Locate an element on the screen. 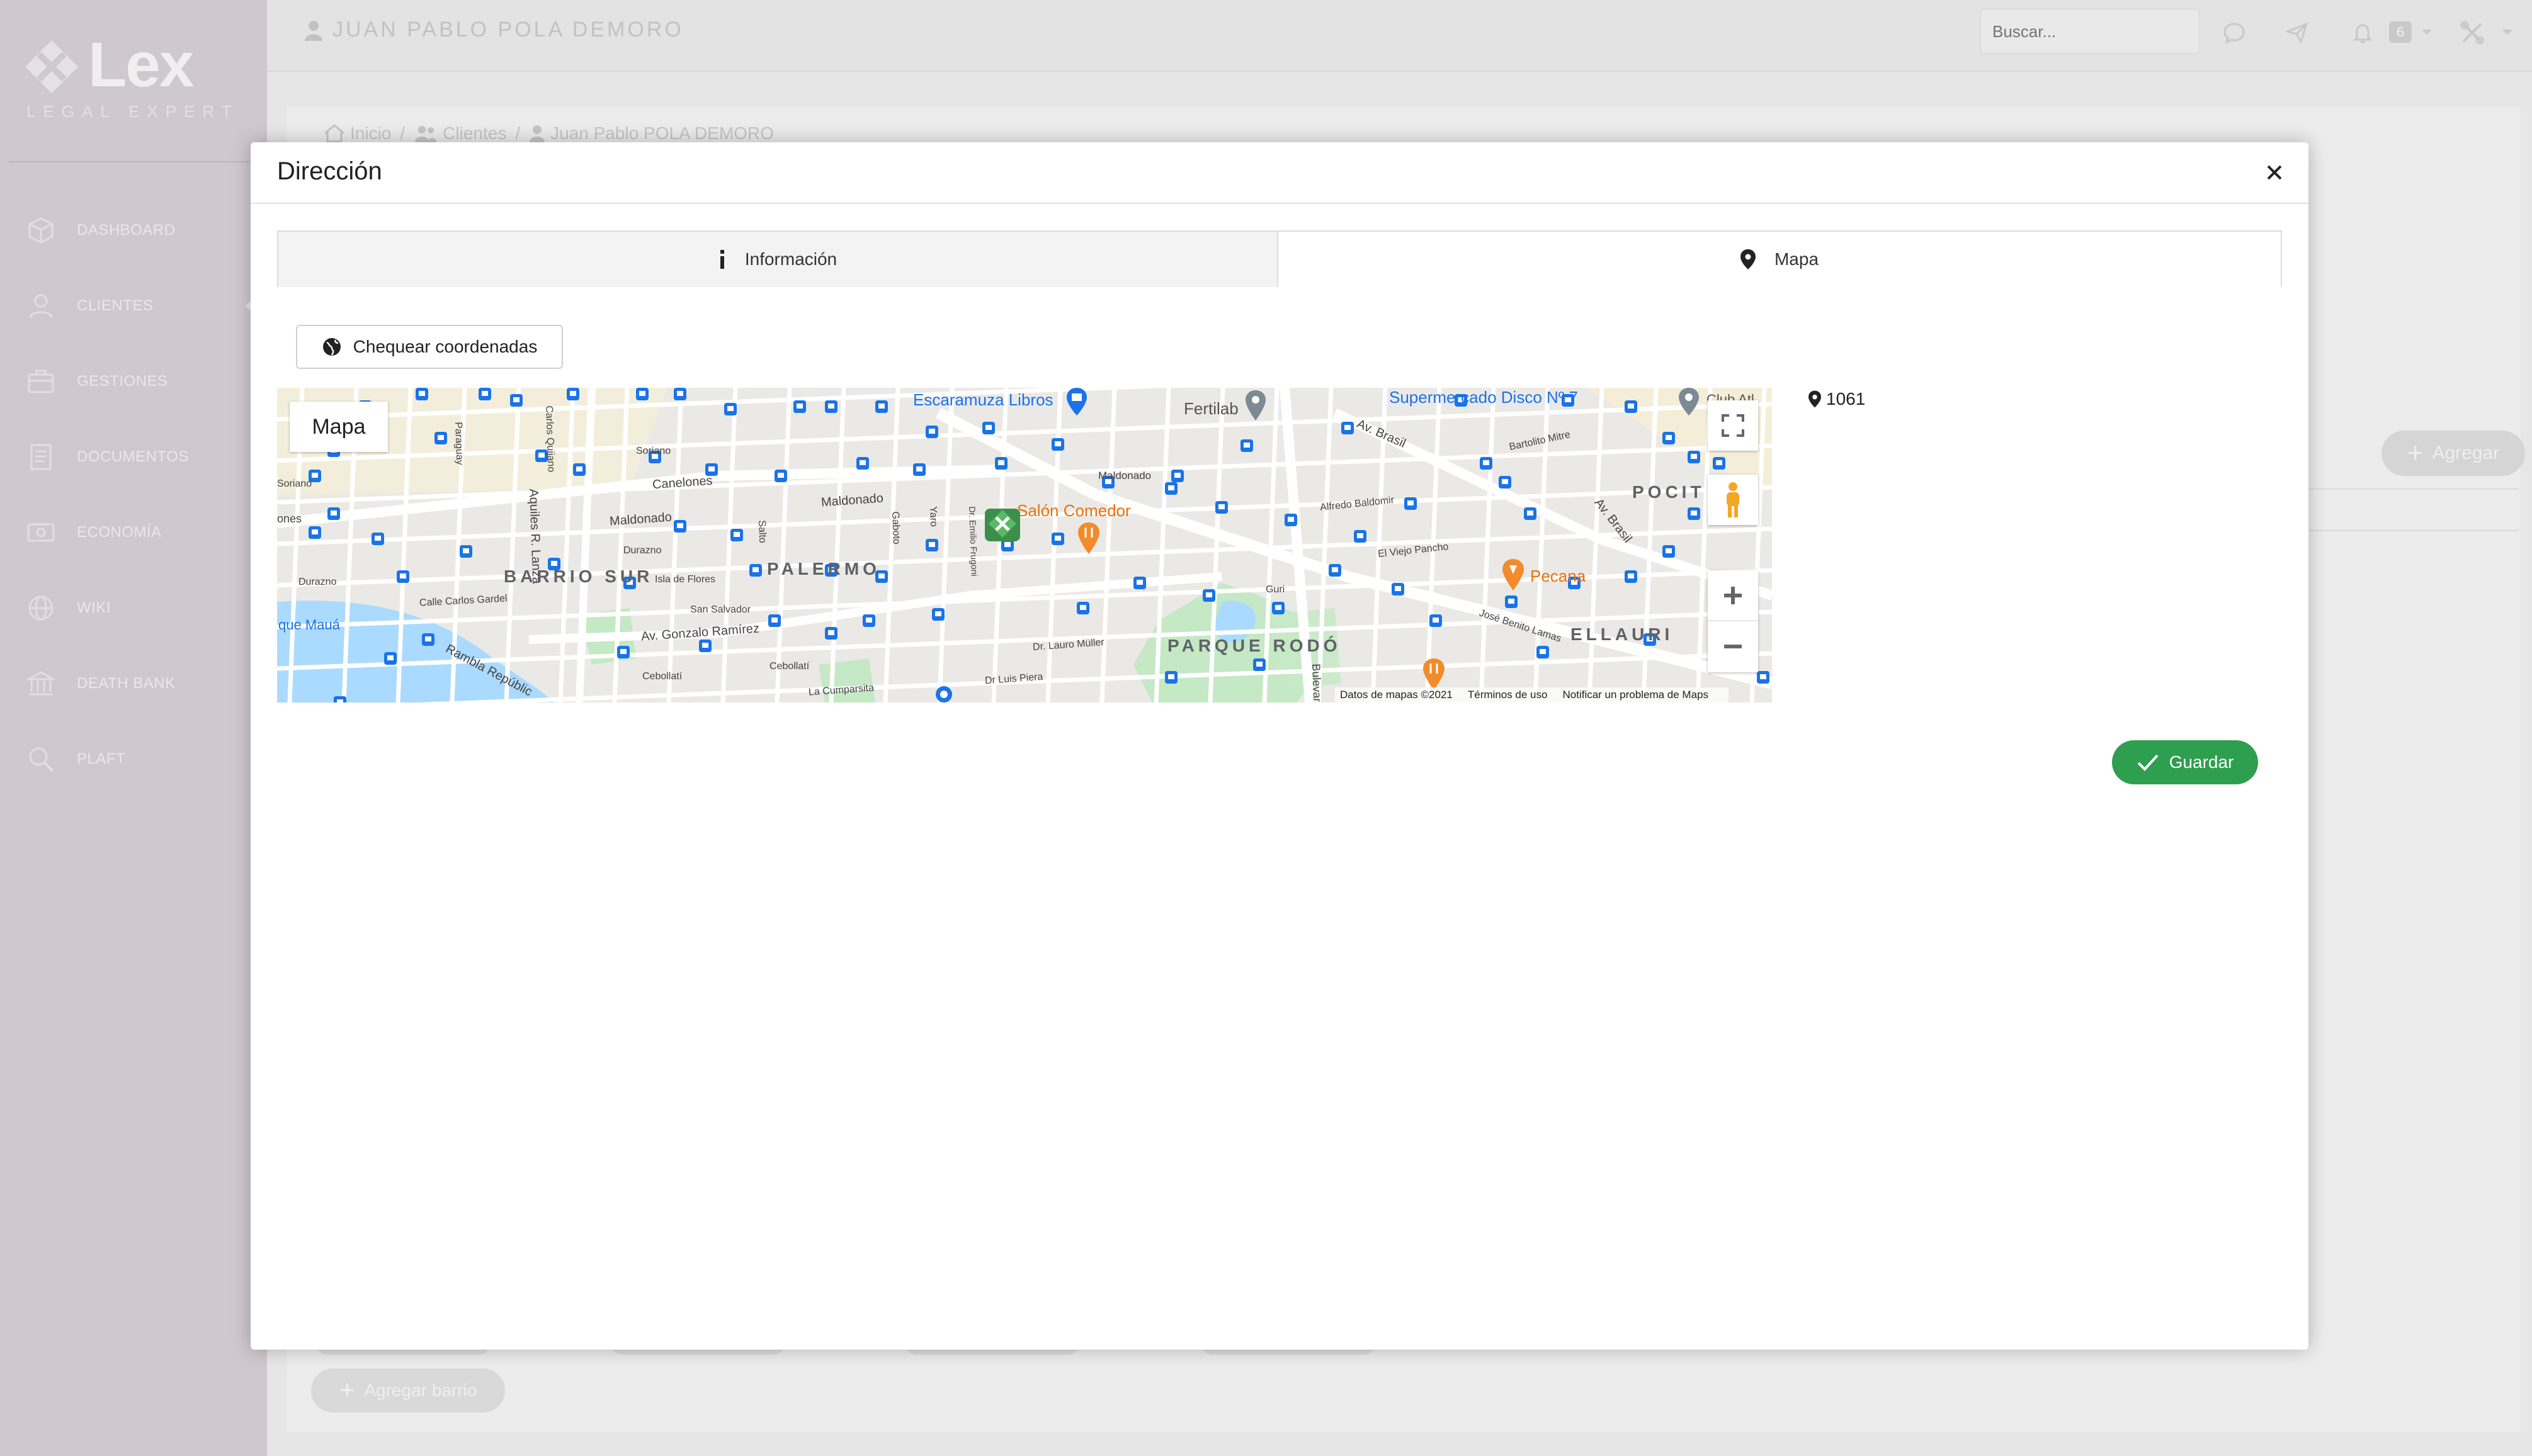 The width and height of the screenshot is (2532, 1456). map-street-label: Yaro is located at coordinates (934, 517).